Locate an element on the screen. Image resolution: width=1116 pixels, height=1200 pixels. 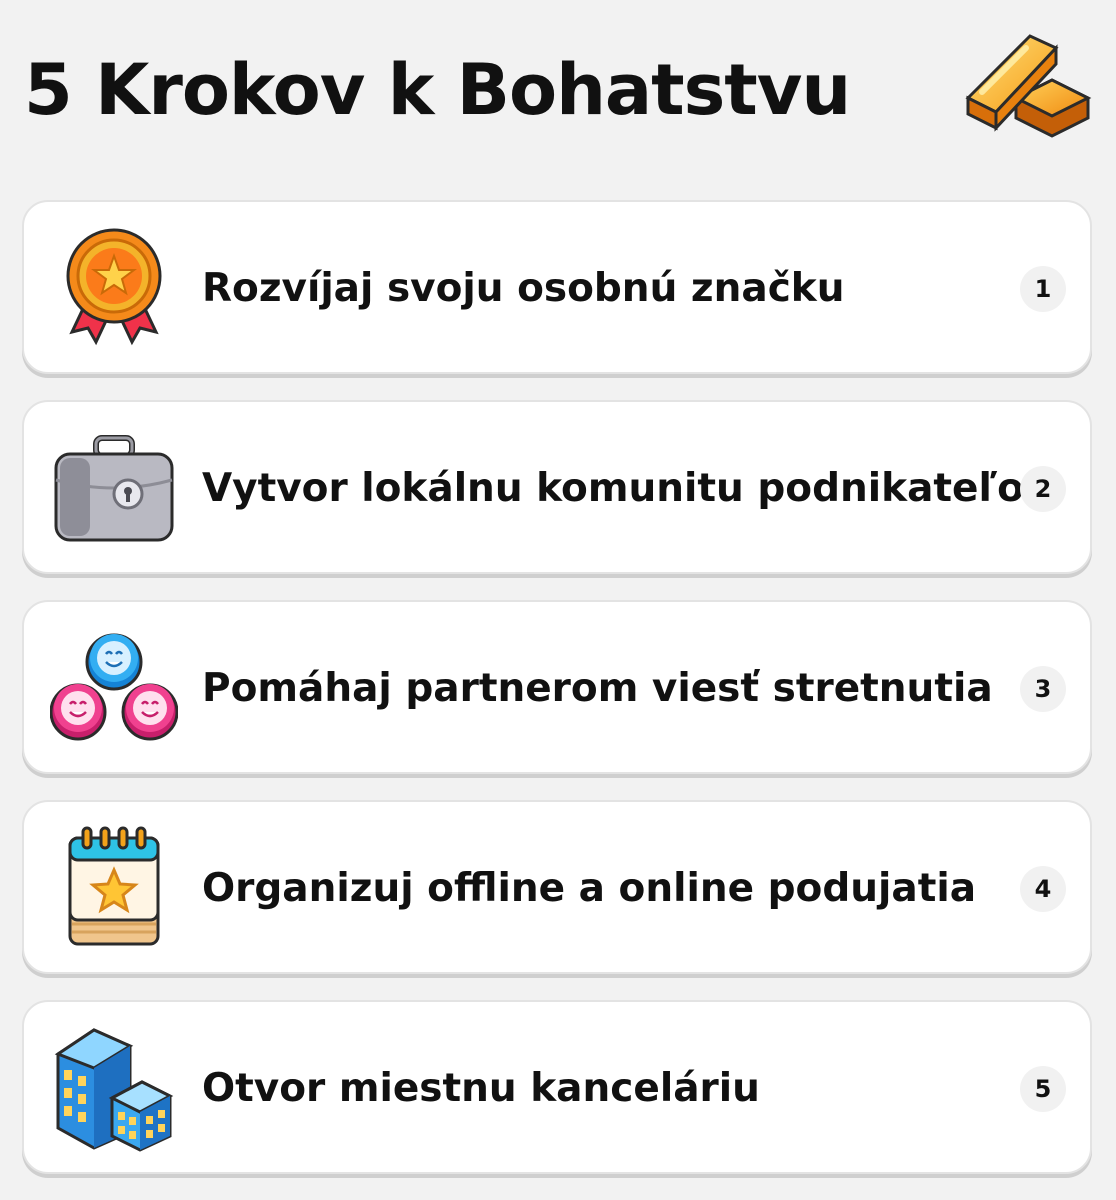
step-label: Otvor miestnu kanceláriu is located at coordinates (481, 1088).